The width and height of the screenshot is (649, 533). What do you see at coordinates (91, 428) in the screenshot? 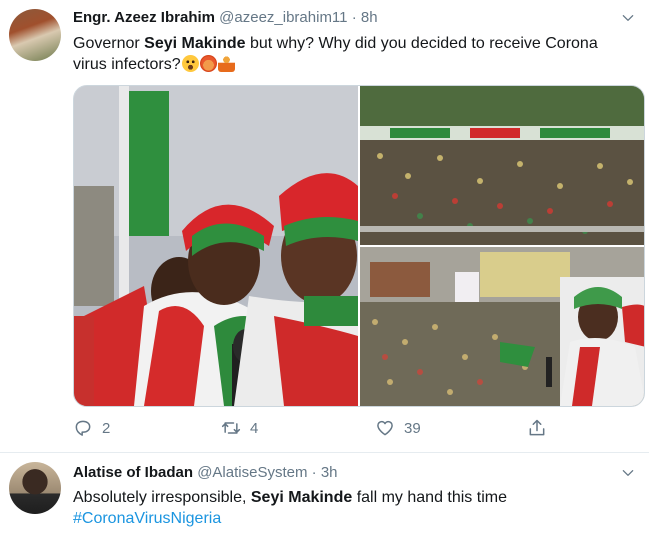
I see `reply-button: 2` at bounding box center [91, 428].